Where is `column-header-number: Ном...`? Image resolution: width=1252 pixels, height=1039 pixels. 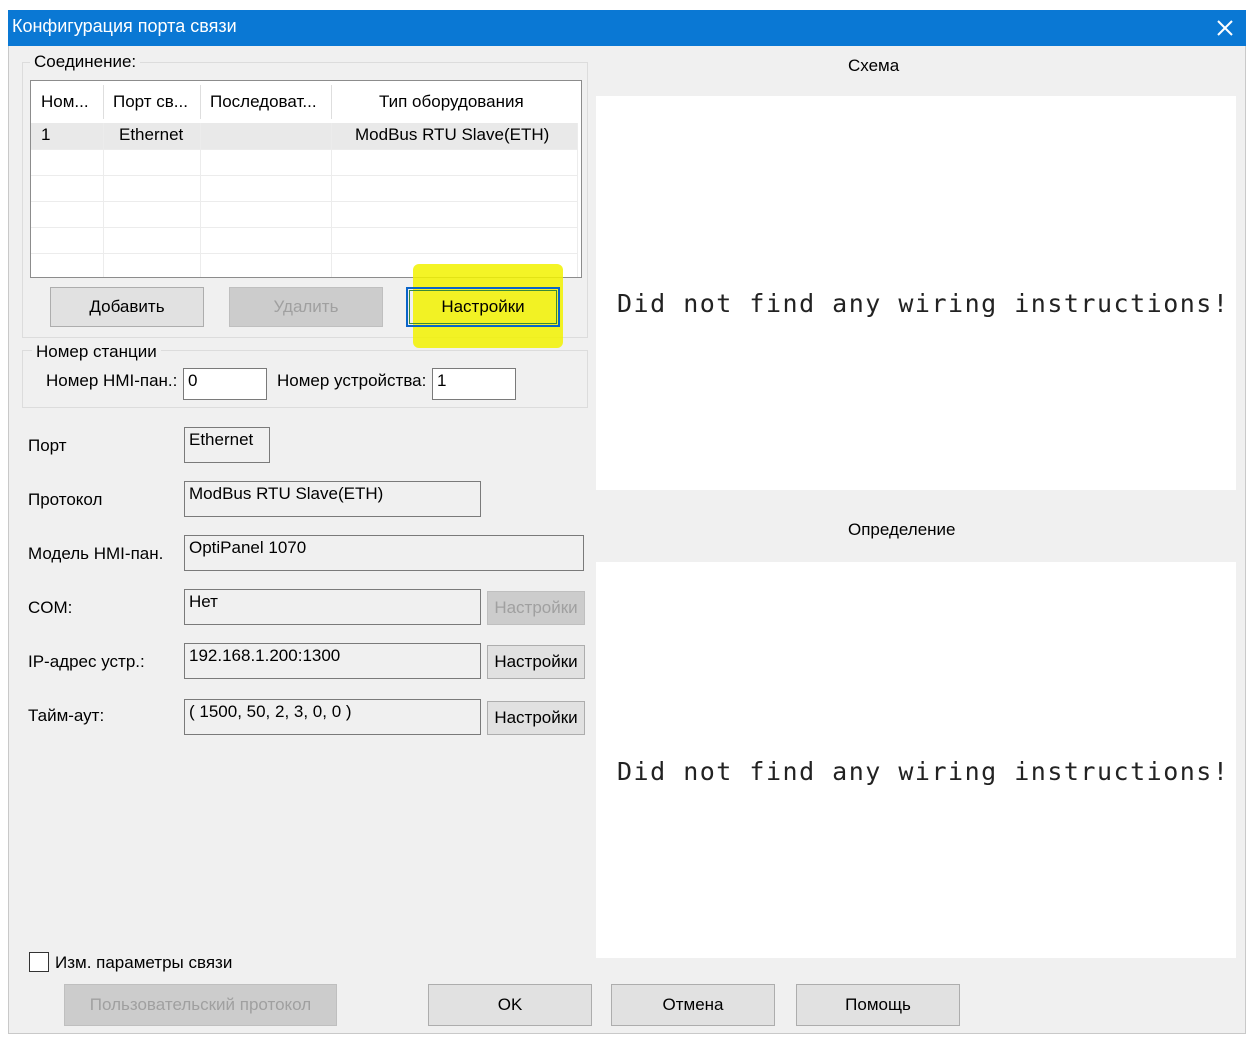 column-header-number: Ном... is located at coordinates (71, 102).